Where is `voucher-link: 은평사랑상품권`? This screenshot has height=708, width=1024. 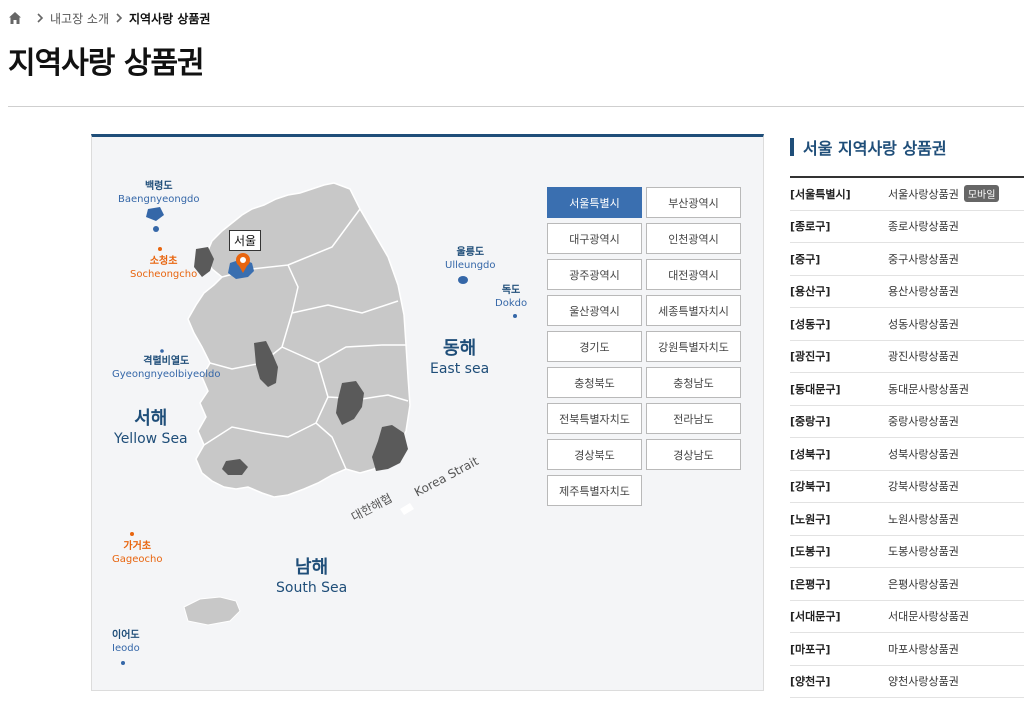 voucher-link: 은평사랑상품권 is located at coordinates (923, 584).